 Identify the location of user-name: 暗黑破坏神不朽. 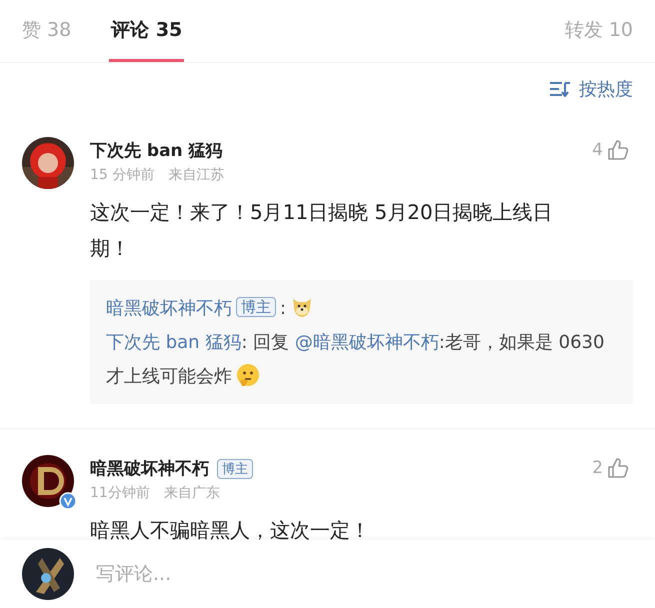
(149, 468).